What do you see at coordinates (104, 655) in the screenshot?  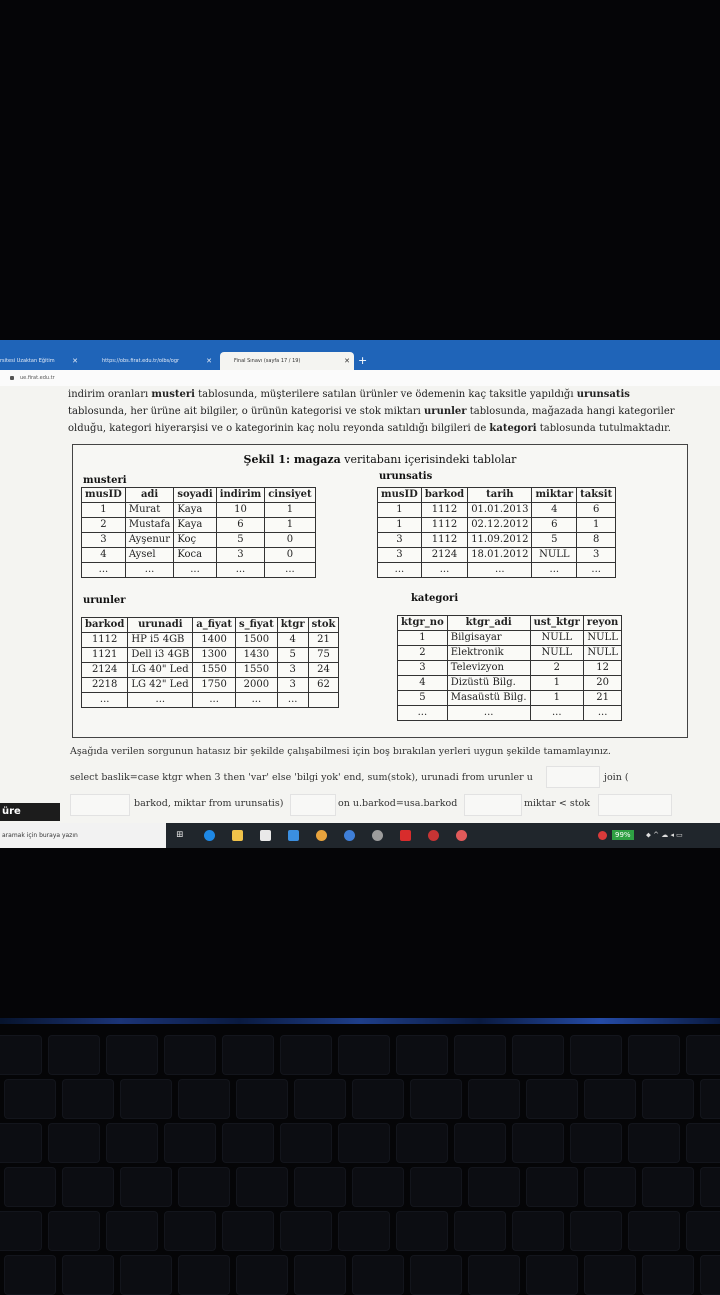 I see `table-cell: 1121` at bounding box center [104, 655].